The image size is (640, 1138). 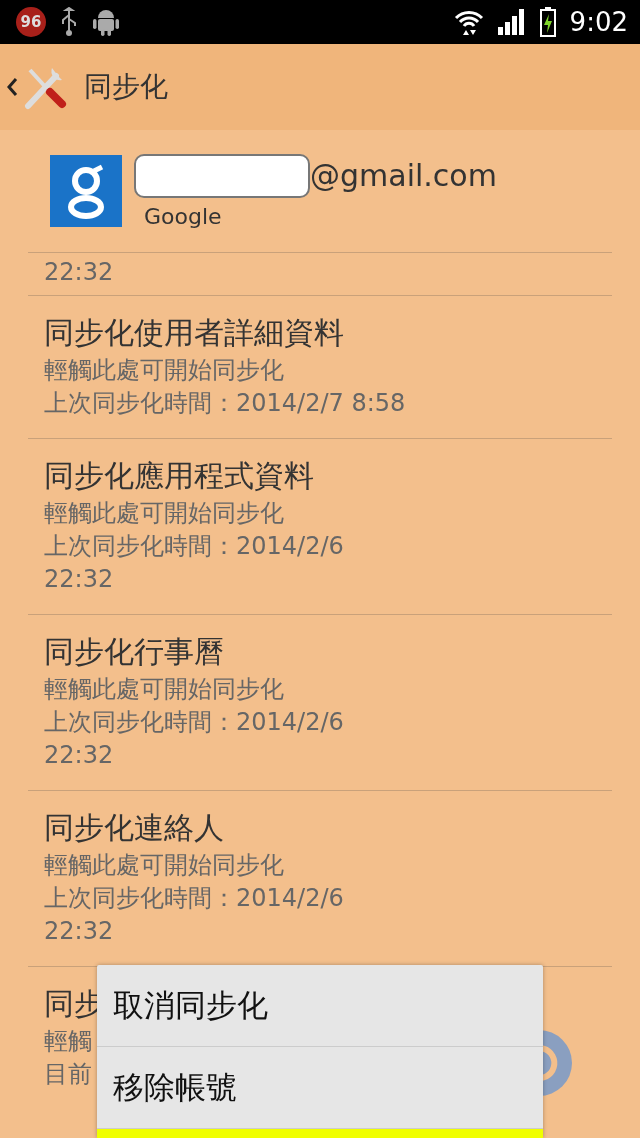 I want to click on notification-badge: 96, so click(x=31, y=22).